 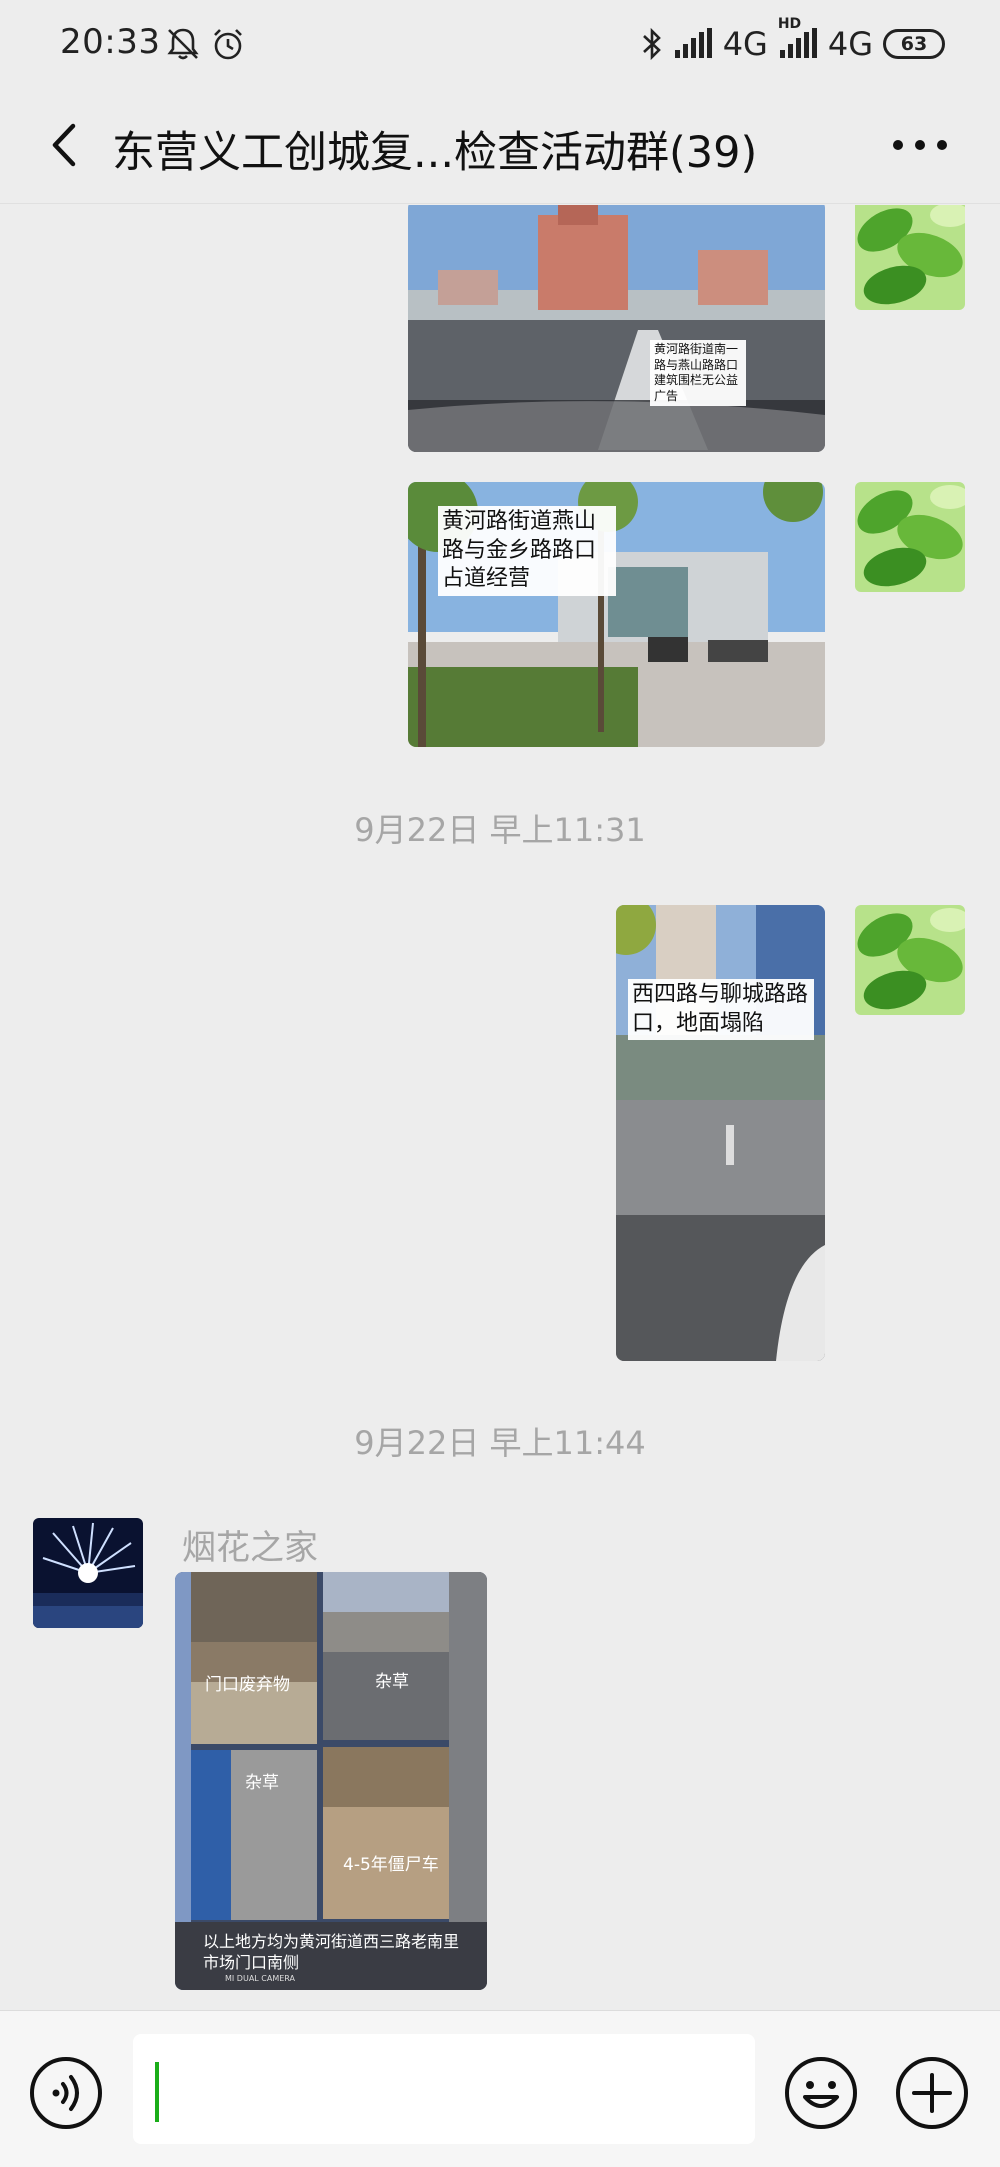 I want to click on more-button, so click(x=920, y=145).